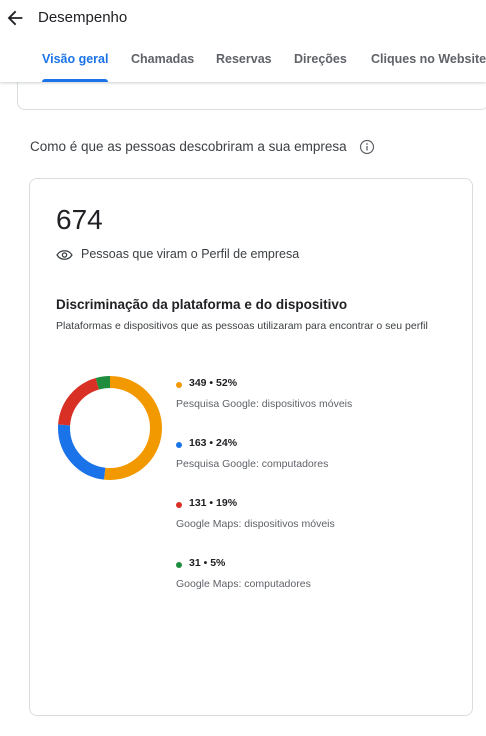 This screenshot has height=736, width=486. I want to click on total-views-label: Pessoas que viram o Perfil de empresa, so click(190, 254).